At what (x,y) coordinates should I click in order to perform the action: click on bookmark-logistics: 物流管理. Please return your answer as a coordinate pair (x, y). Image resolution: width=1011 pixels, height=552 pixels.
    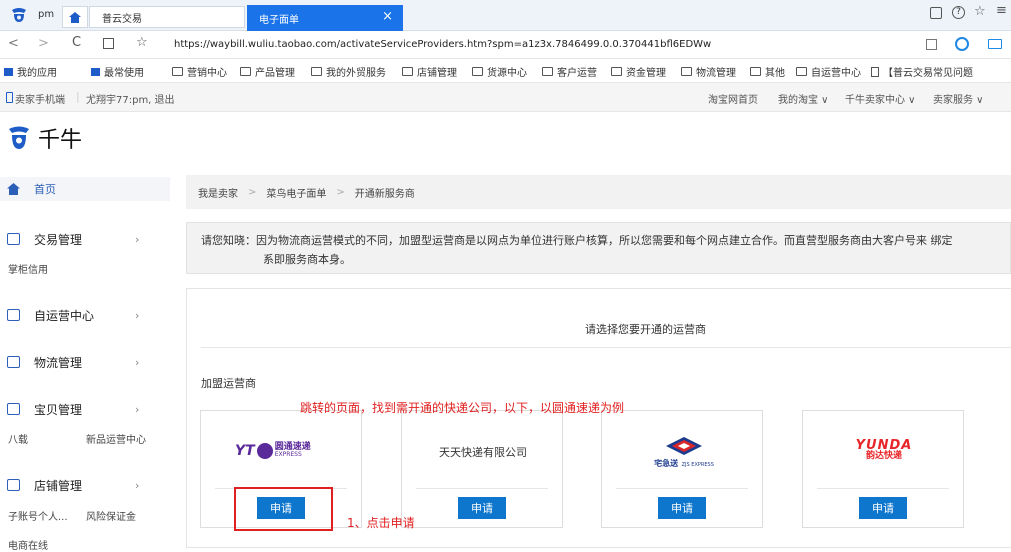
    Looking at the image, I should click on (708, 71).